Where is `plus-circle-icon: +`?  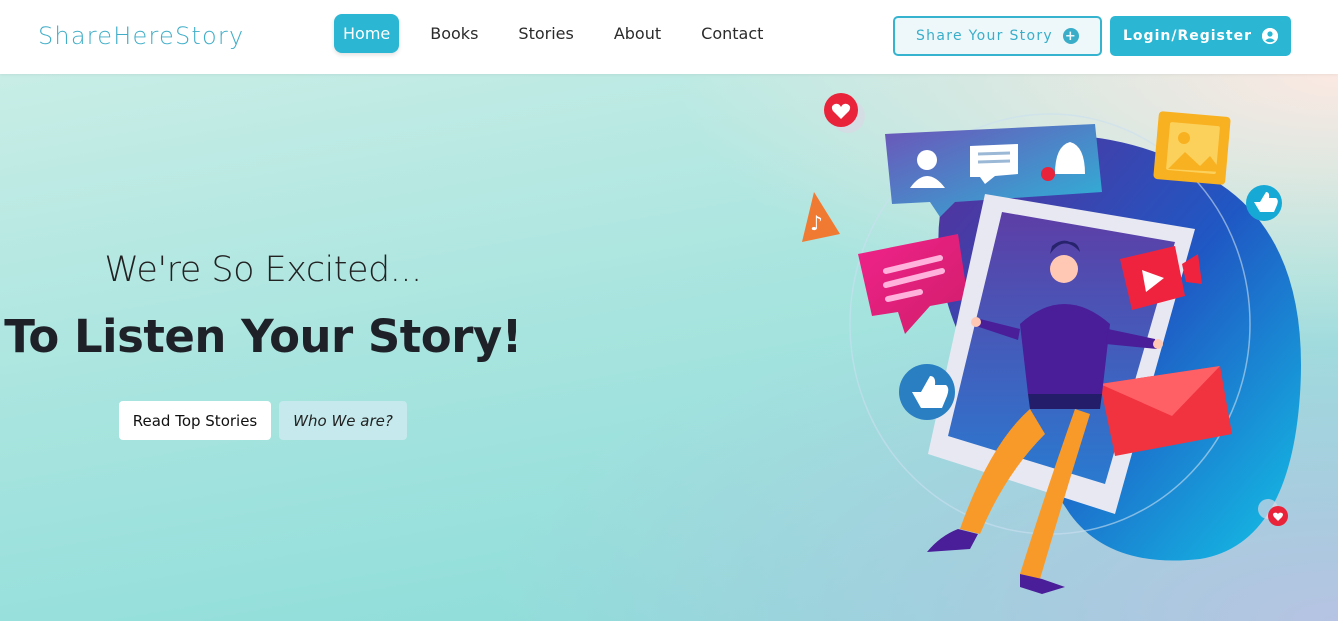
plus-circle-icon: + is located at coordinates (1070, 36).